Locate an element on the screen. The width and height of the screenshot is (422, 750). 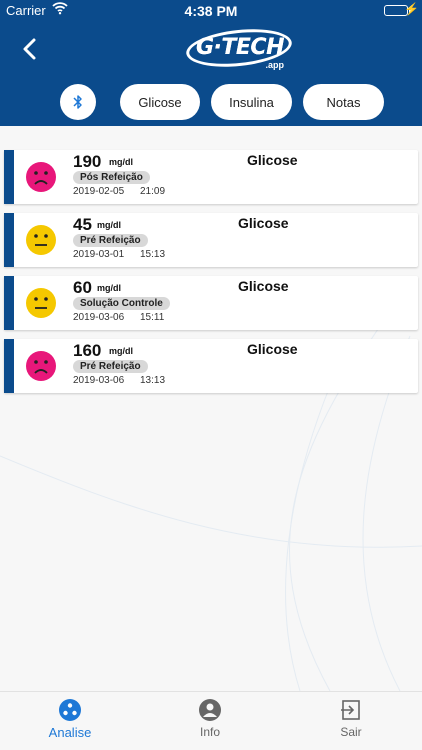
filter-bar: Glicose Insulina Notas is located at coordinates (211, 102).